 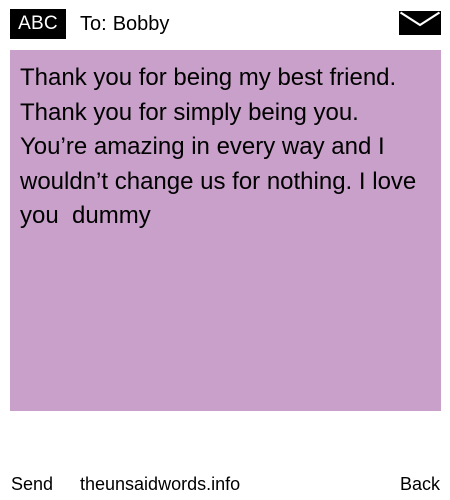 What do you see at coordinates (38, 24) in the screenshot?
I see `abc-badge: ABC` at bounding box center [38, 24].